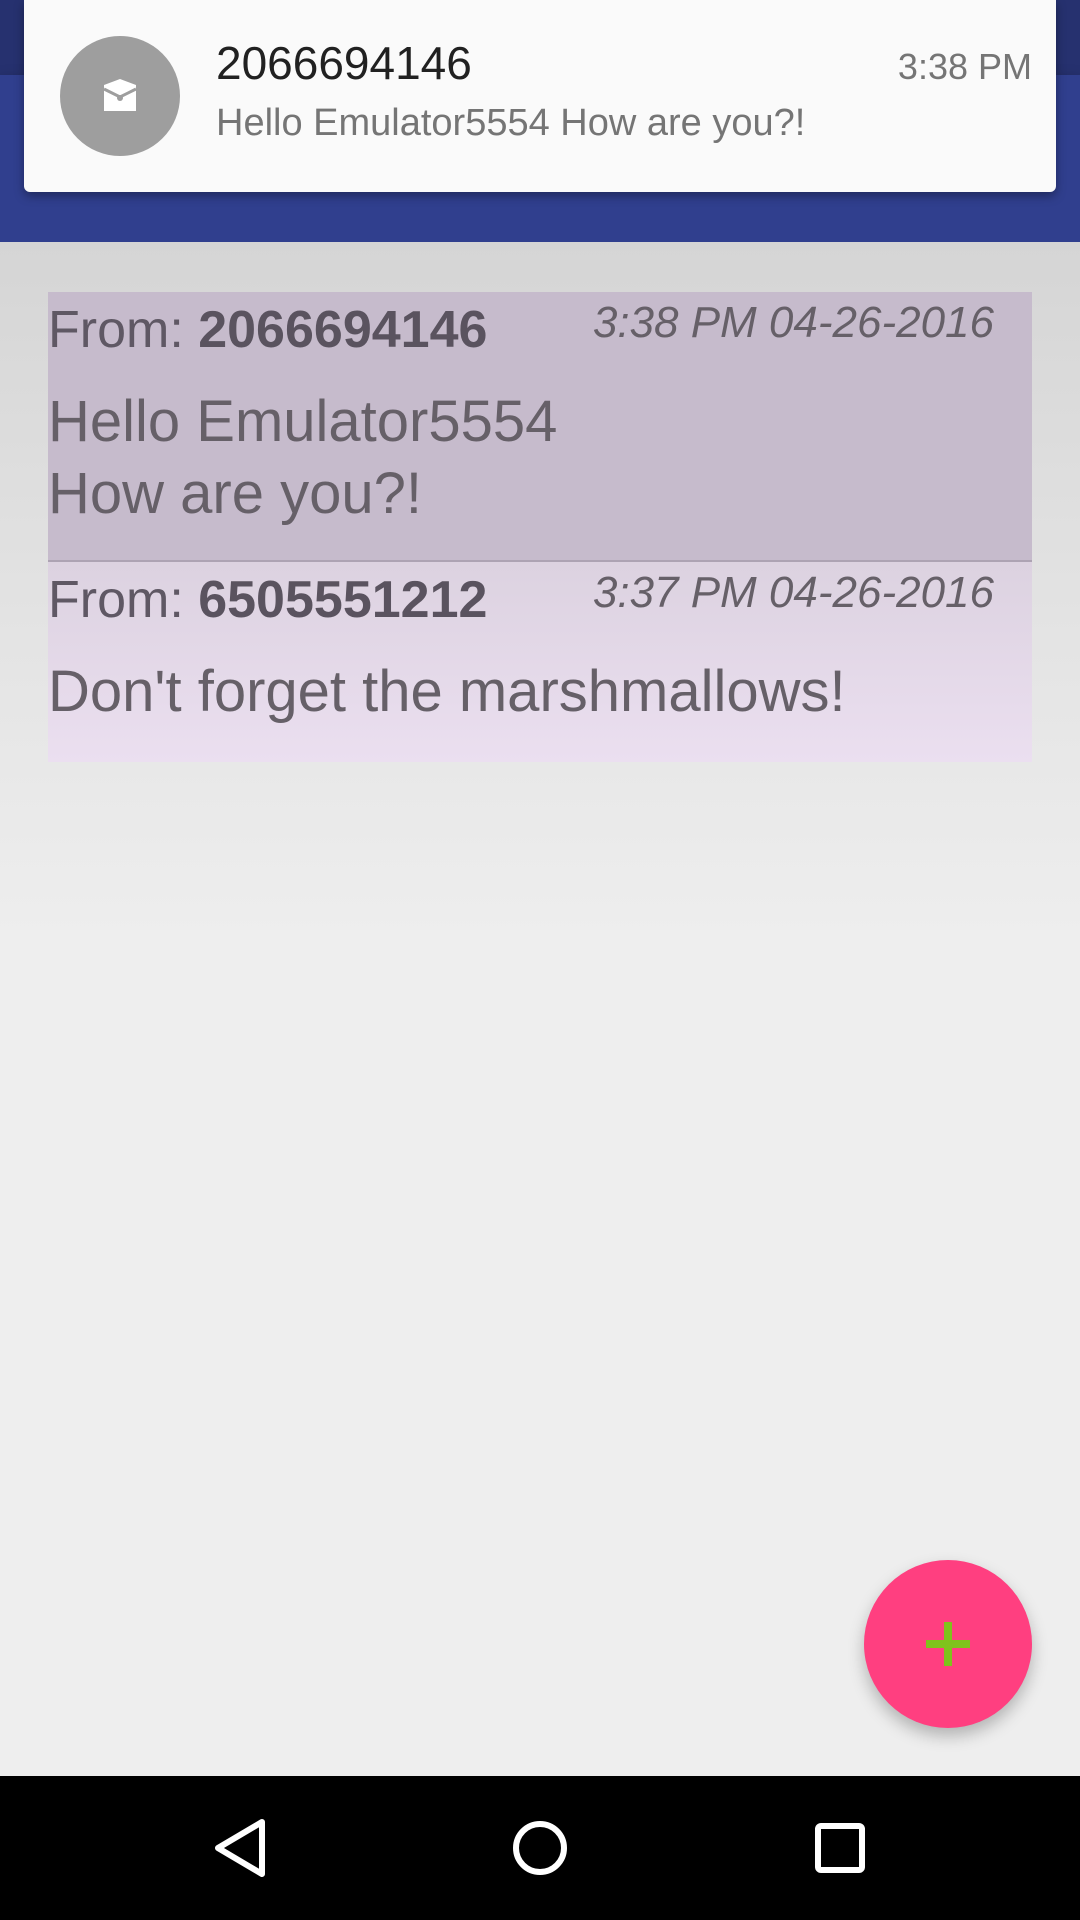 Image resolution: width=1080 pixels, height=1920 pixels. I want to click on message-sender: From: 6505551212, so click(267, 600).